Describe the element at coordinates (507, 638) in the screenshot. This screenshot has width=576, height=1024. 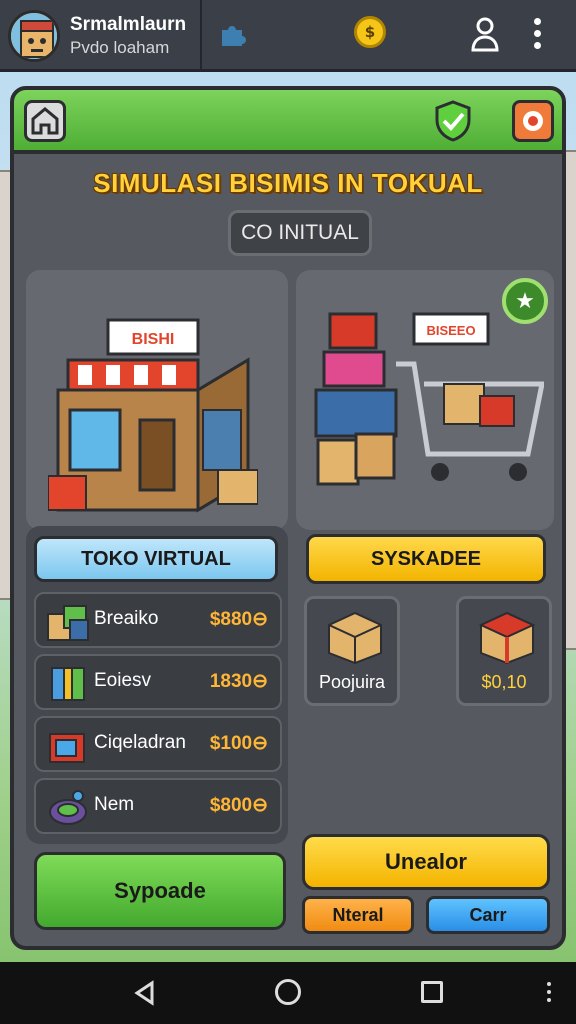
I see `red-package-icon` at that location.